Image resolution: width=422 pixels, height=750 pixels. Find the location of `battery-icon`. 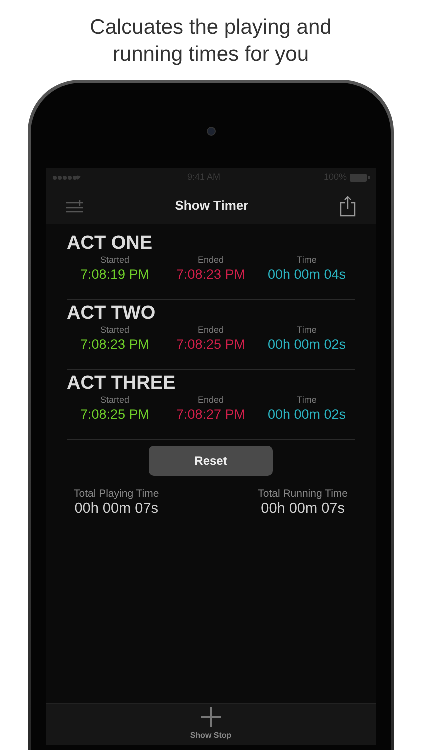

battery-icon is located at coordinates (360, 178).